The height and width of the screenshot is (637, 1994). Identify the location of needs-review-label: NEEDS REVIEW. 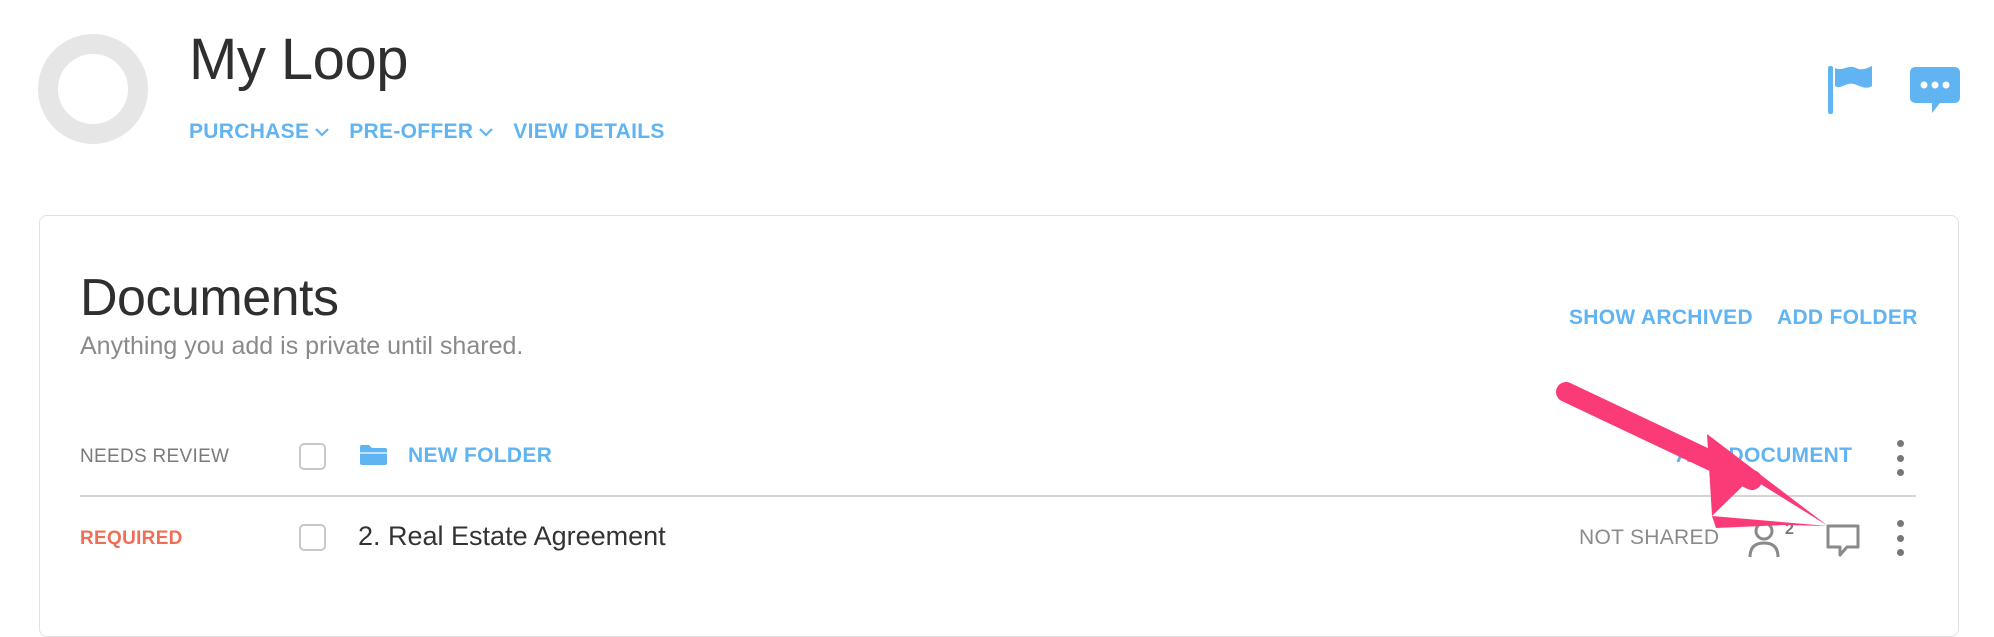
(155, 456).